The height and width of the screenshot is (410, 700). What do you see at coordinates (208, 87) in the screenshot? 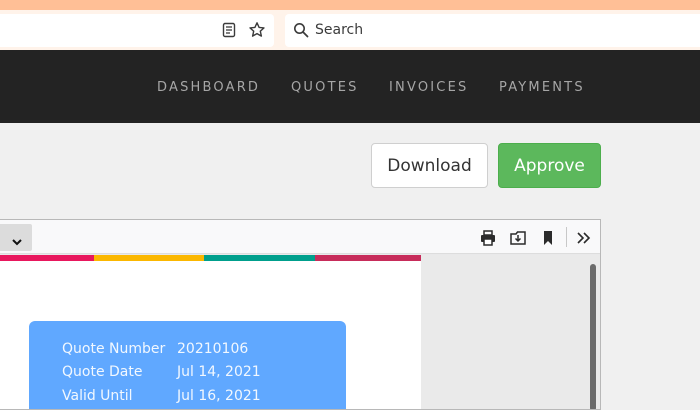
I see `nav-item-dashboard: DASHBOARD` at bounding box center [208, 87].